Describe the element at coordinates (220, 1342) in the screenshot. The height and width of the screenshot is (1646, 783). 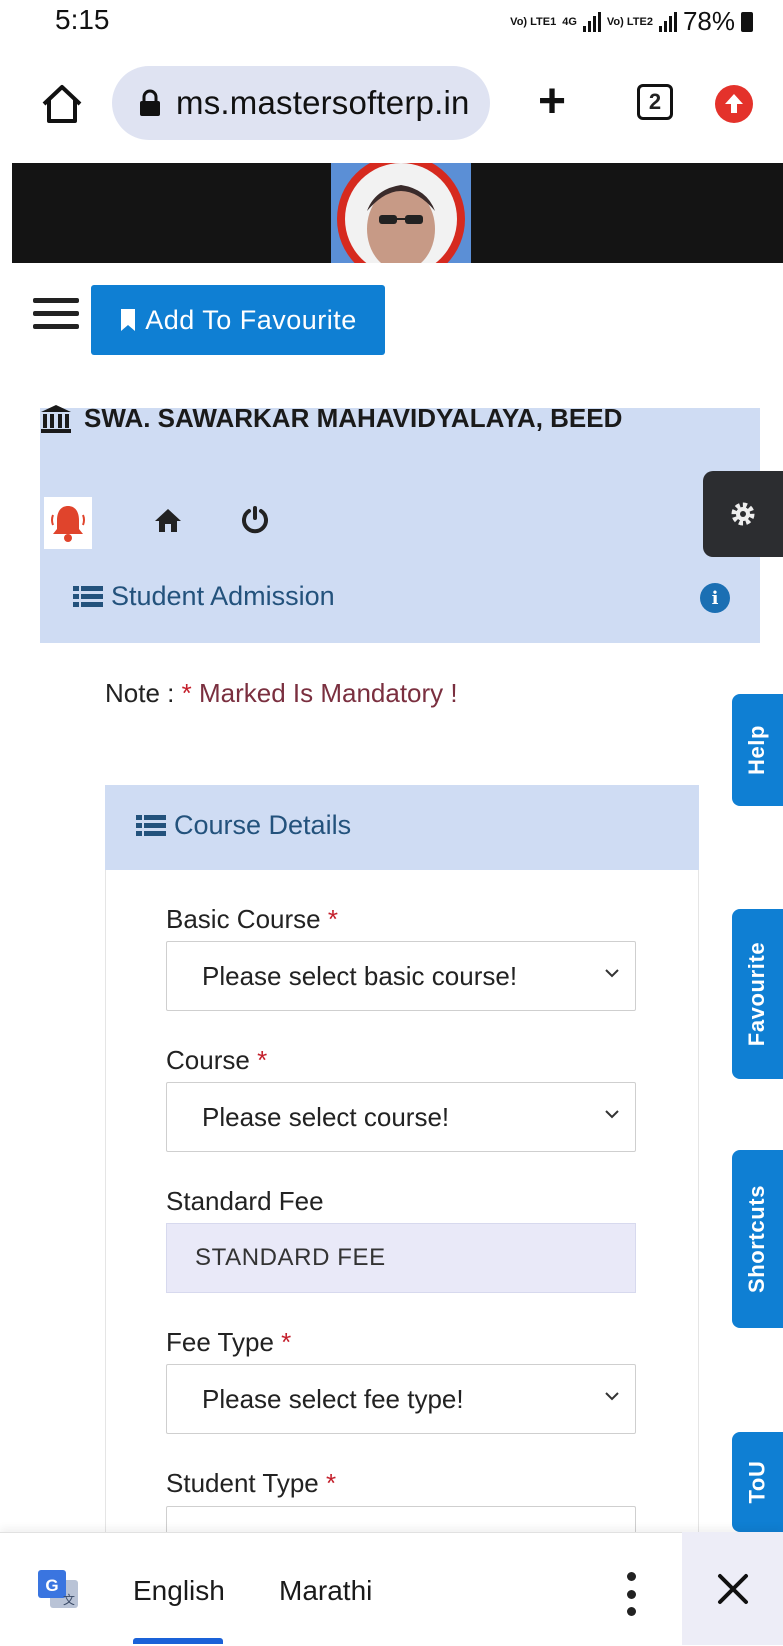
I see `fee-type-label-text: Fee Type` at that location.